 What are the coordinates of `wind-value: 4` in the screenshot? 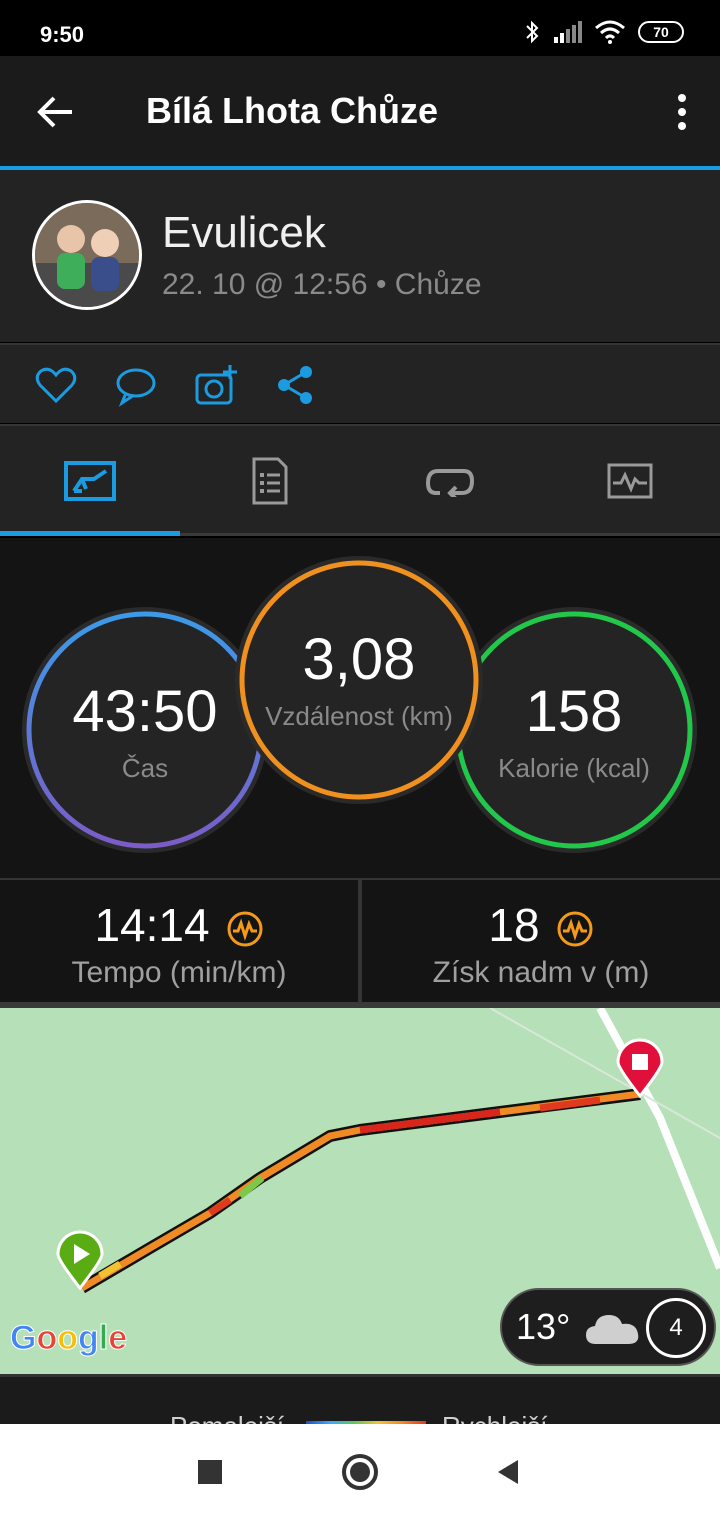 It's located at (676, 1327).